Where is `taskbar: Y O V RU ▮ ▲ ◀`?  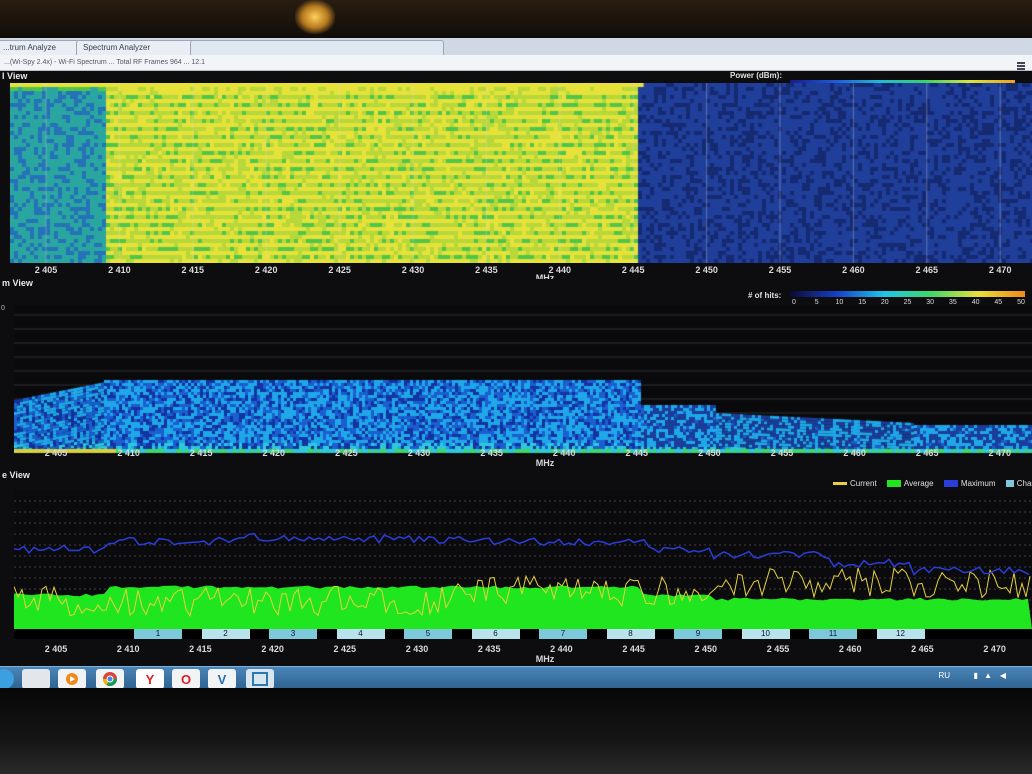 taskbar: Y O V RU ▮ ▲ ◀ is located at coordinates (516, 678).